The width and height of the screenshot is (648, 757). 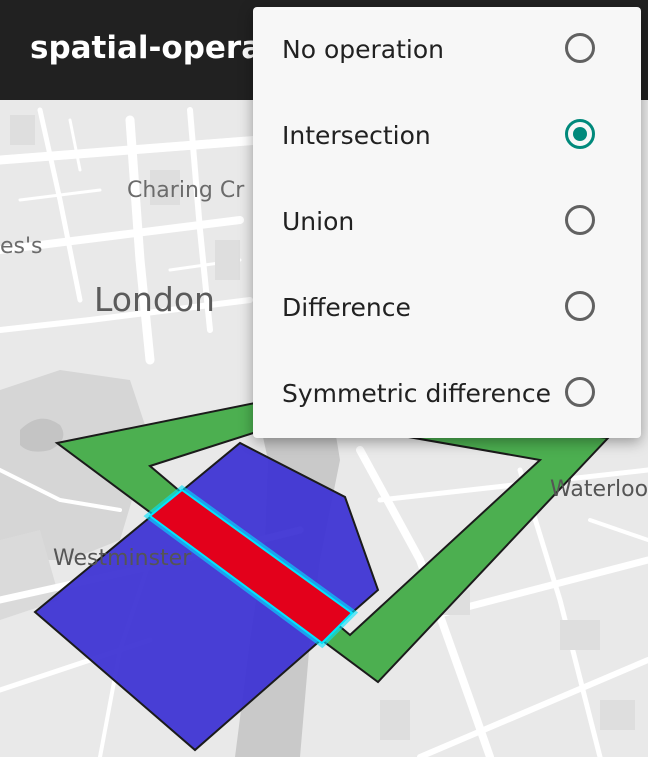 What do you see at coordinates (447, 50) in the screenshot?
I see `menu-item-no-operation: No operation` at bounding box center [447, 50].